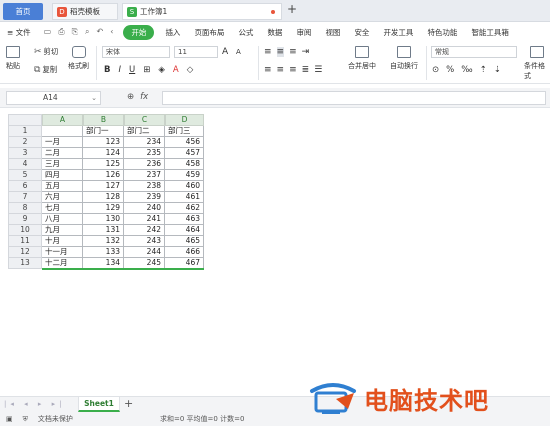 The height and width of the screenshot is (426, 550). Describe the element at coordinates (144, 142) in the screenshot. I see `table-cell: 234` at that location.